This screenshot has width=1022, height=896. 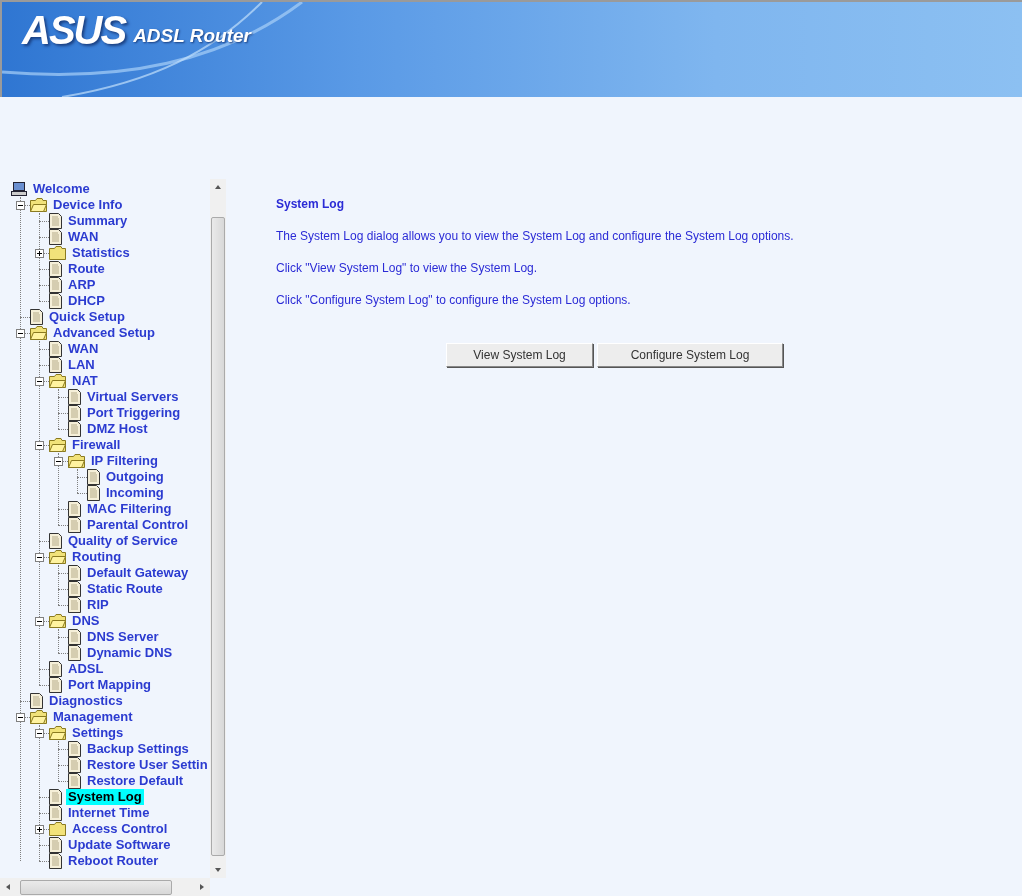 I want to click on tree-item: Internet Time, so click(x=109, y=813).